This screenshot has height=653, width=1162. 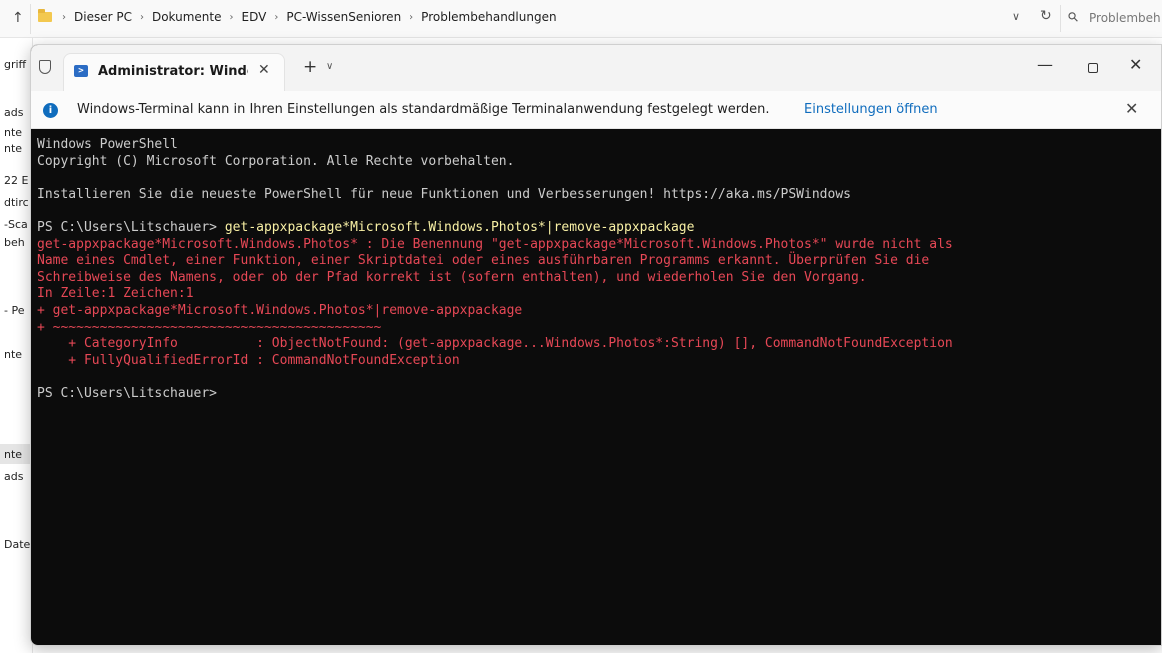 What do you see at coordinates (14, 310) in the screenshot?
I see `nav-item: - Pe` at bounding box center [14, 310].